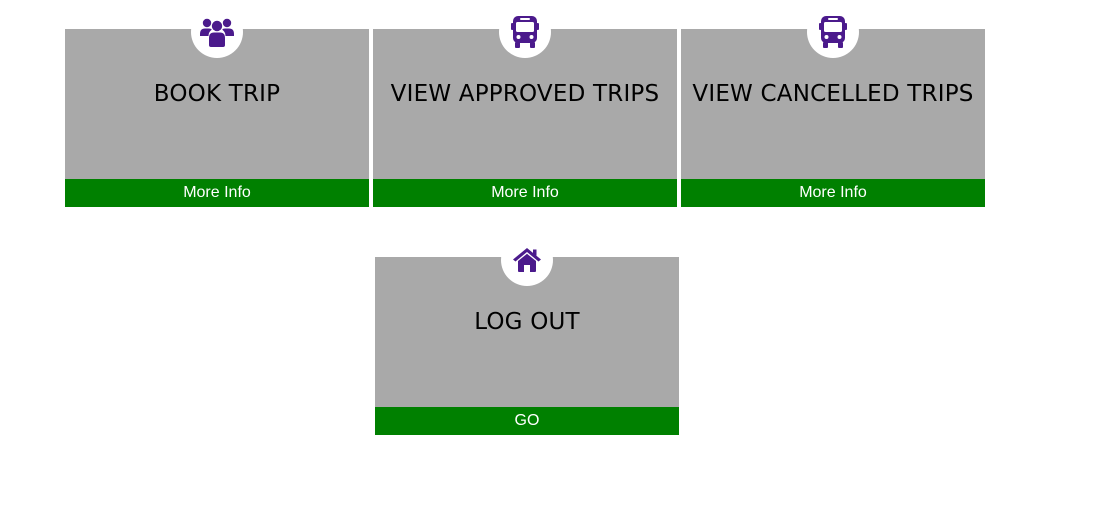  What do you see at coordinates (527, 322) in the screenshot?
I see `card-title: LOG OUT` at bounding box center [527, 322].